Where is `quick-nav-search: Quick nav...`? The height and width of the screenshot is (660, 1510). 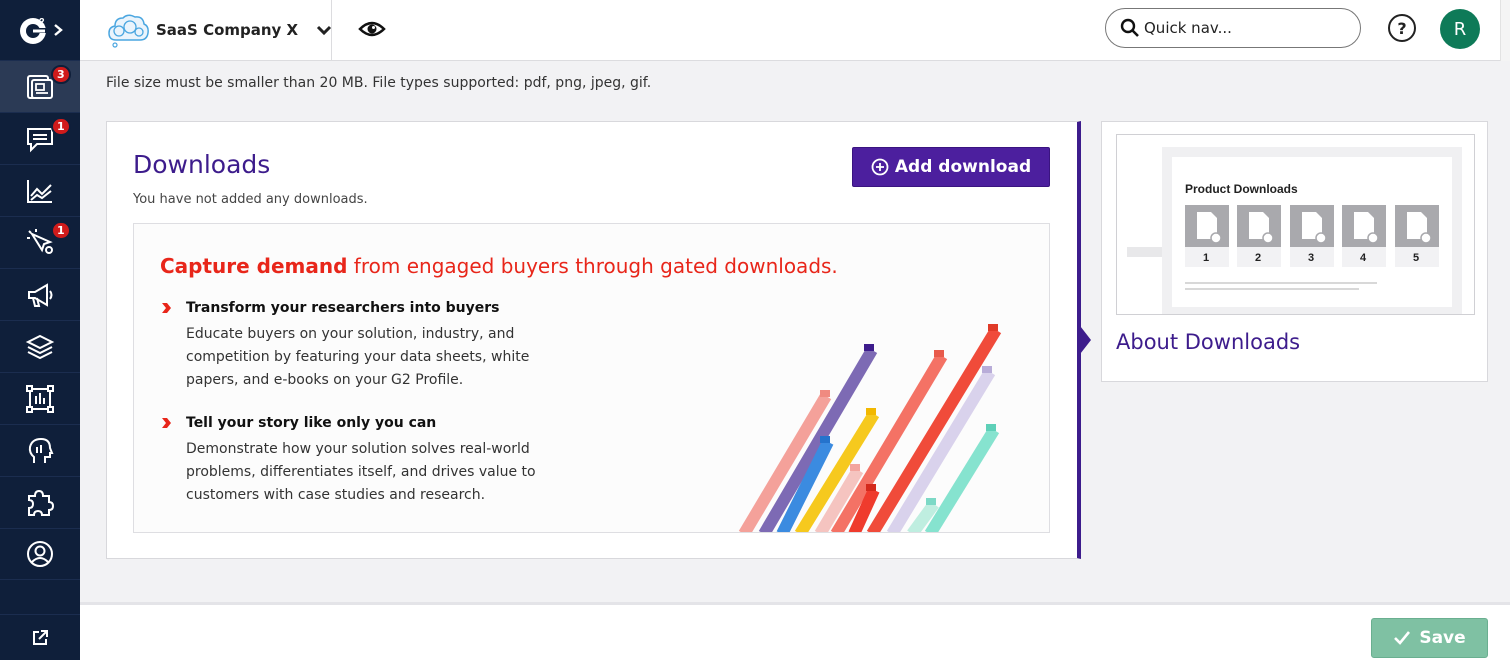
quick-nav-search: Quick nav... is located at coordinates (1233, 28).